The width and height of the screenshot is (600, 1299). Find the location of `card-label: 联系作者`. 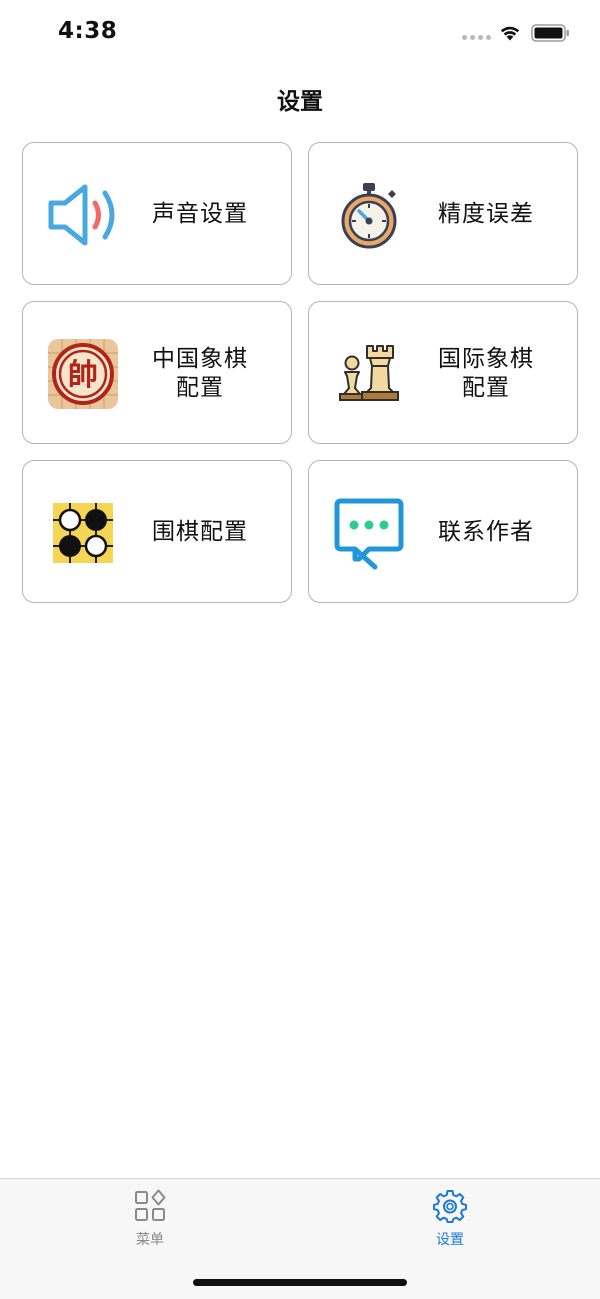

card-label: 联系作者 is located at coordinates (486, 532).